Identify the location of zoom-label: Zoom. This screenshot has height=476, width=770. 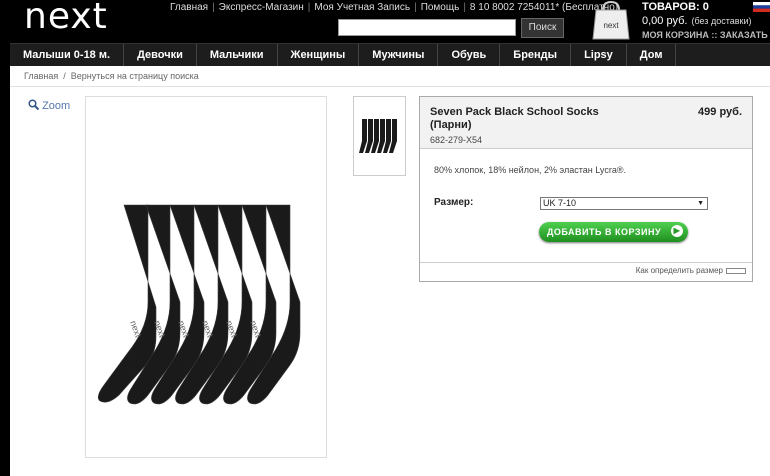
(56, 106).